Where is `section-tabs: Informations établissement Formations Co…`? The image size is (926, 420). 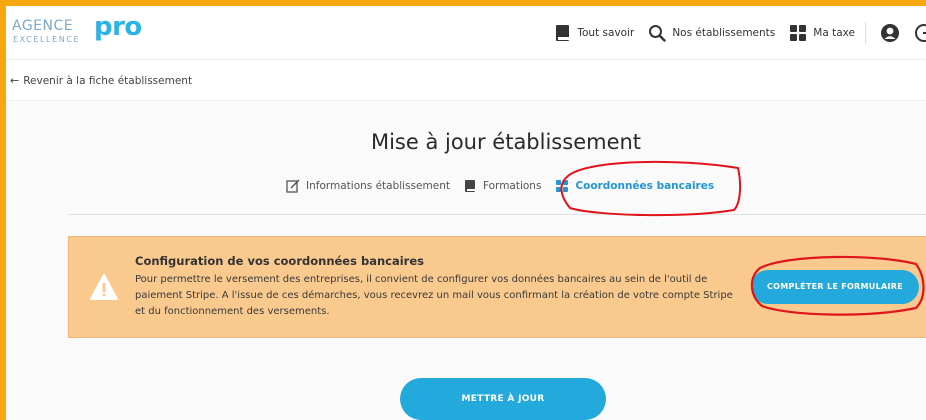 section-tabs: Informations établissement Formations Co… is located at coordinates (507, 186).